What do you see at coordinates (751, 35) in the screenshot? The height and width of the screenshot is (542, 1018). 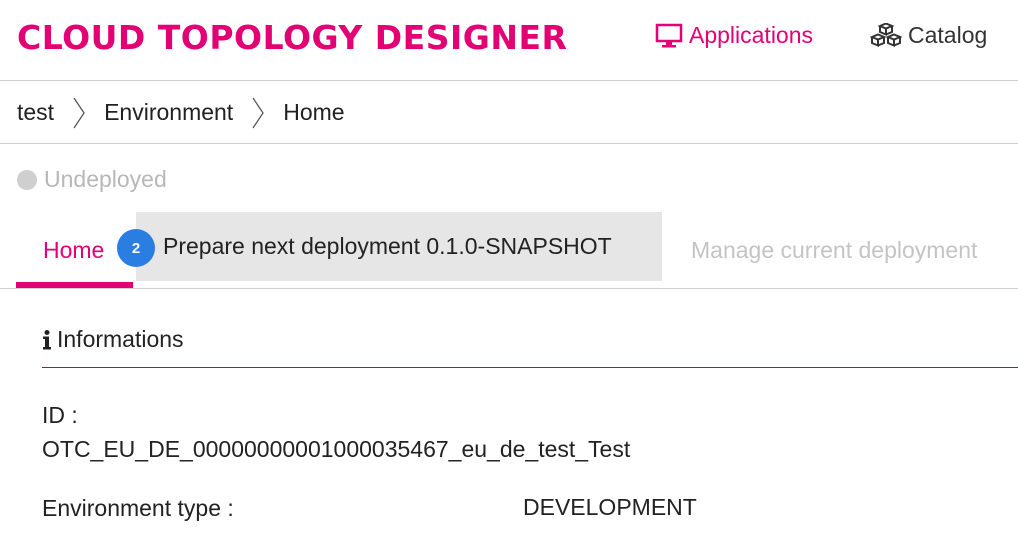 I see `nav-applications-label: Applications` at bounding box center [751, 35].